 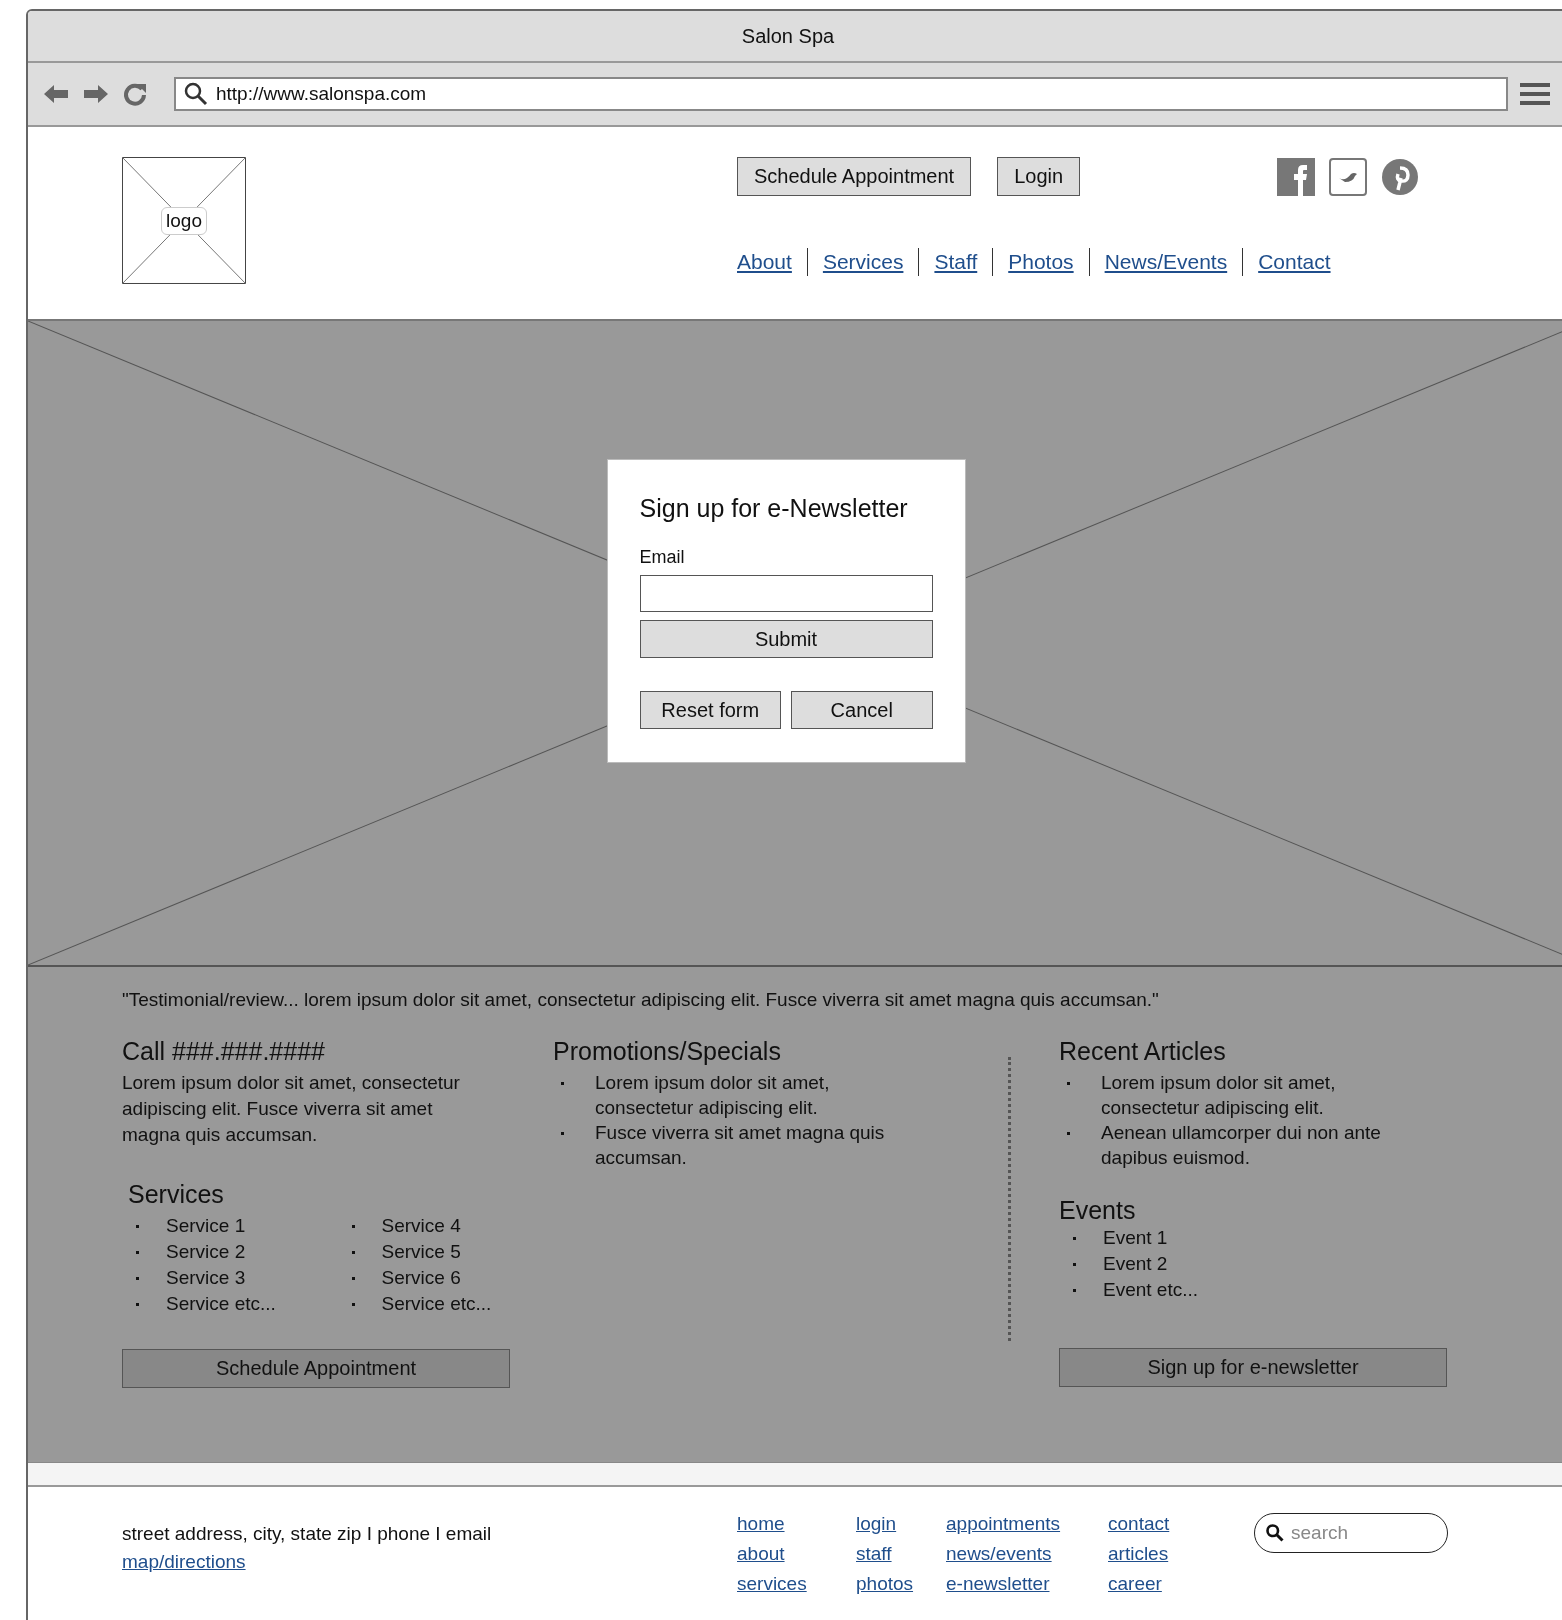 What do you see at coordinates (1041, 262) in the screenshot?
I see `nav-link: Photos` at bounding box center [1041, 262].